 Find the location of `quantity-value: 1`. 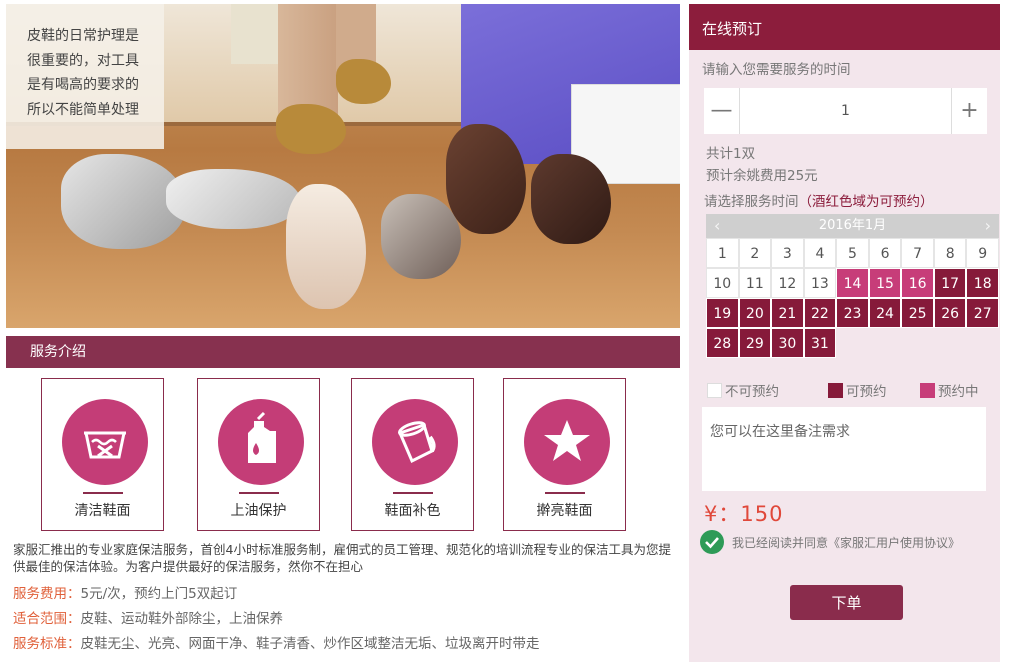

quantity-value: 1 is located at coordinates (845, 111).